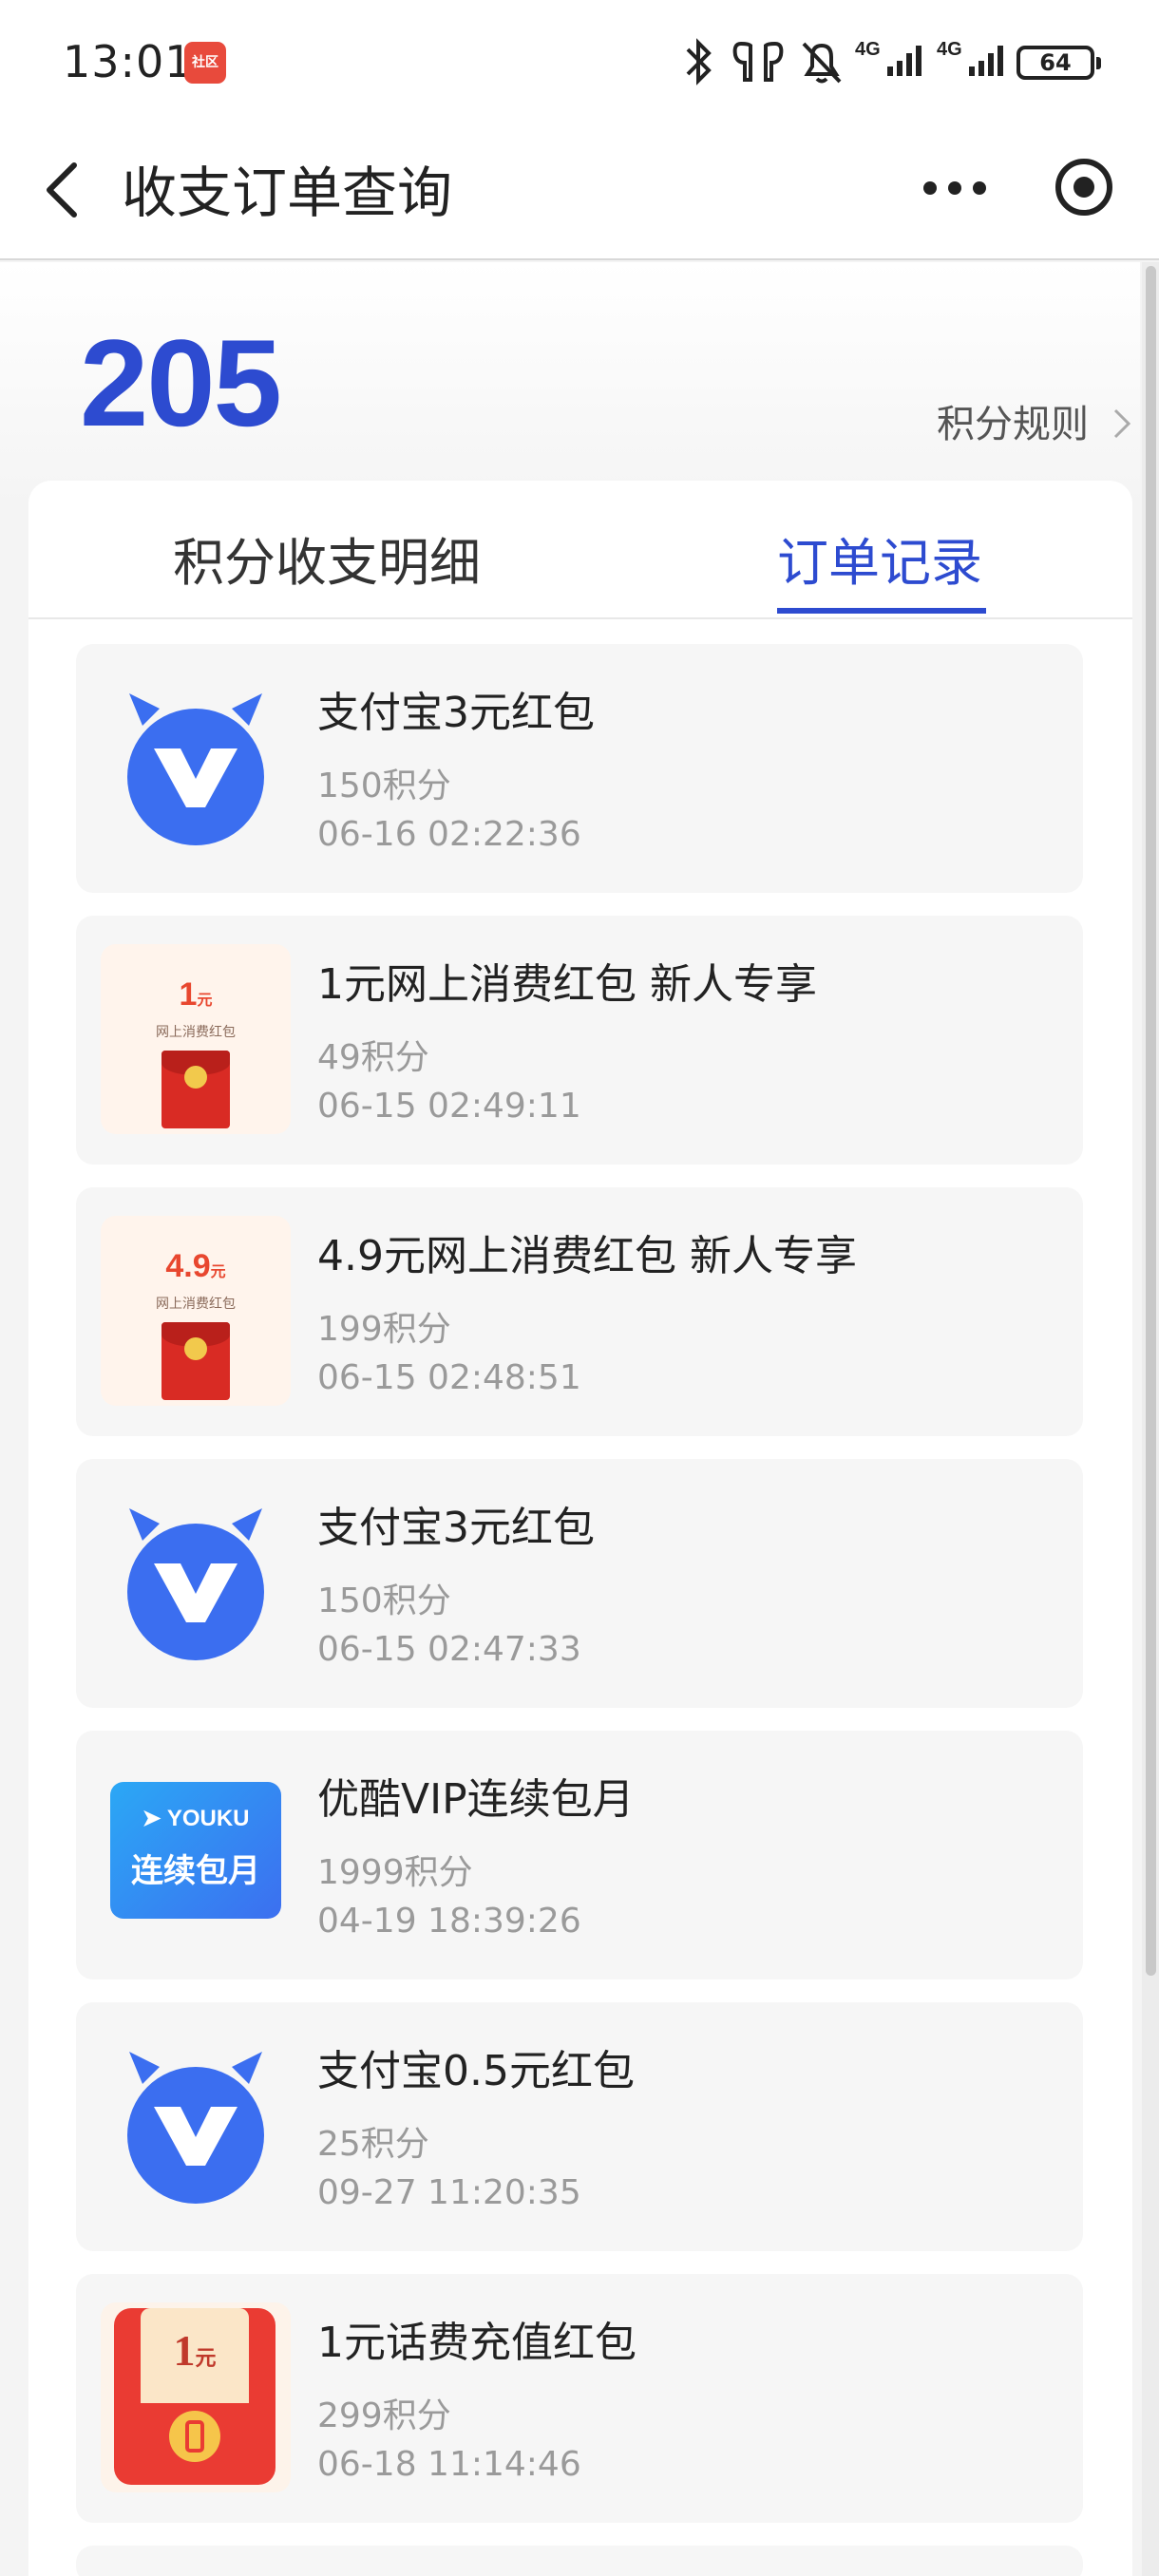 The height and width of the screenshot is (2576, 1159). I want to click on order-points: 1999积分, so click(395, 1872).